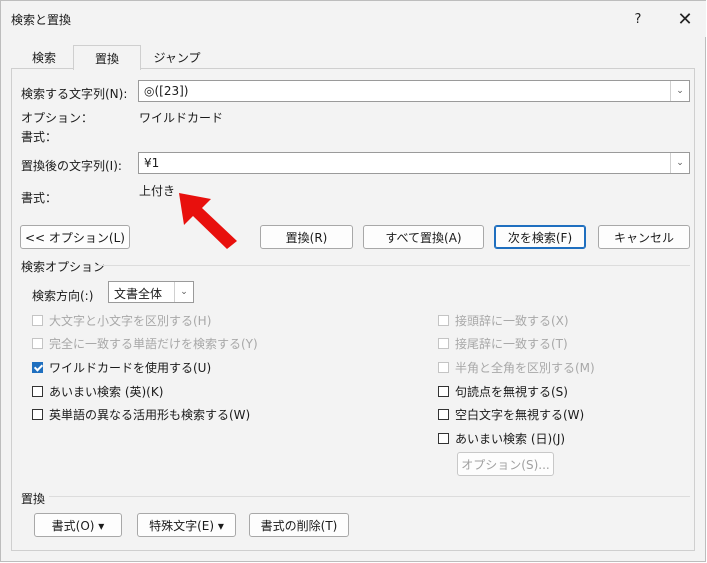  I want to click on checkbox-label: ワイルドカードを使用する(U), so click(130, 368).